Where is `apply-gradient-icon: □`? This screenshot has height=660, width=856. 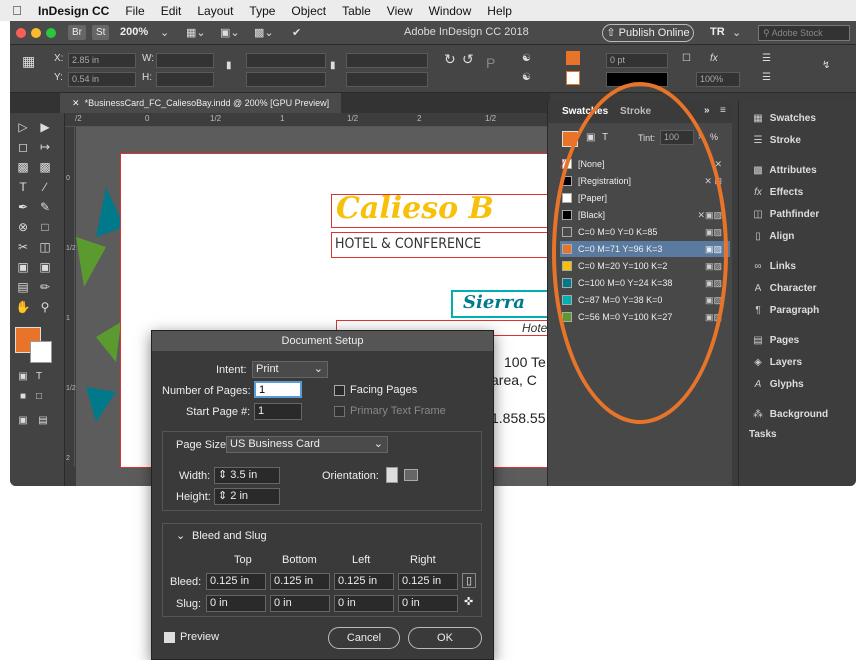
apply-gradient-icon: □ is located at coordinates (39, 397).